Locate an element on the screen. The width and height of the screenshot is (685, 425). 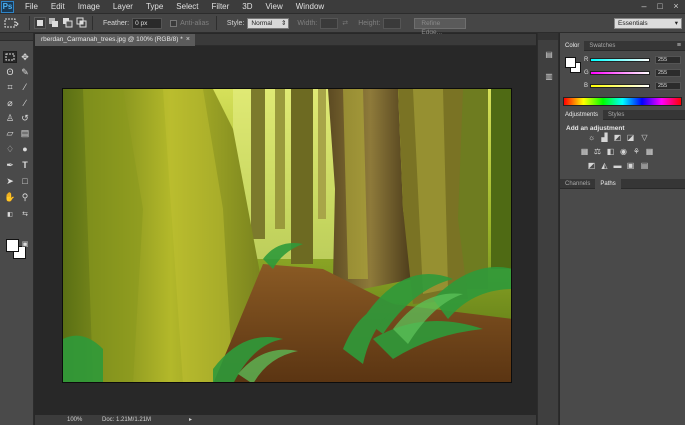
healing-brush-tool: ⌀ is located at coordinates (10, 103).